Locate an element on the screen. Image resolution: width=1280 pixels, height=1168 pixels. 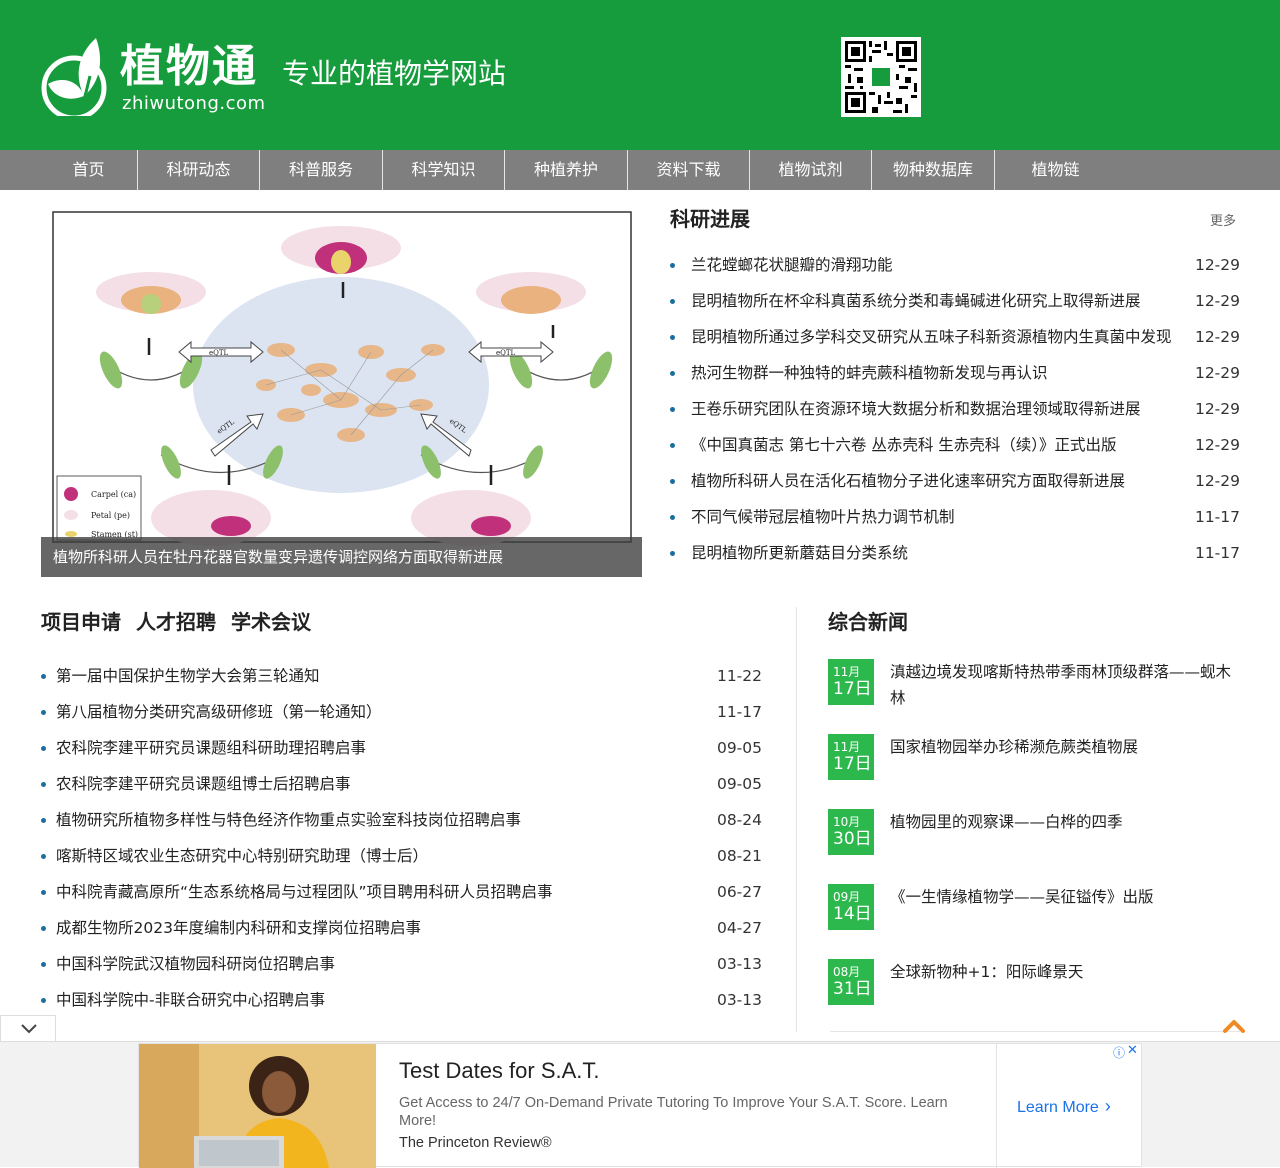
list-item: 植物研究所植物多样性与特色经济作物重点实验室科技岗位招聘启事 08-24 is located at coordinates (401, 820).